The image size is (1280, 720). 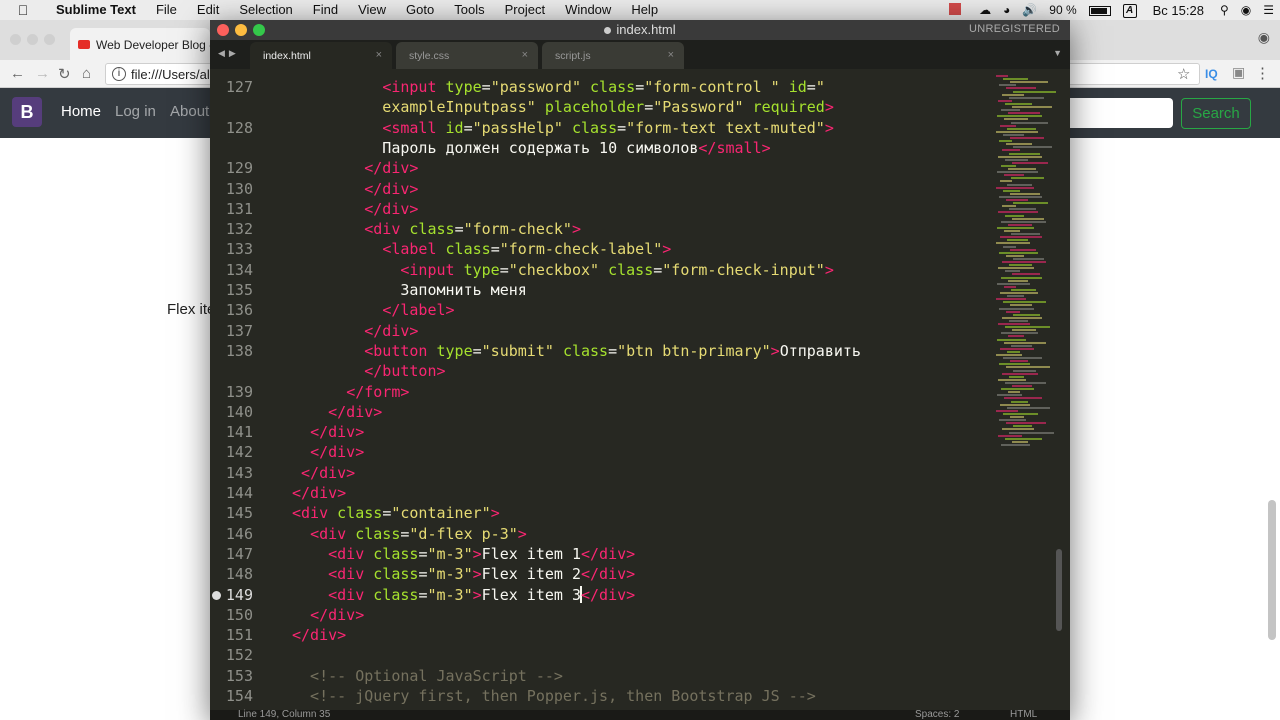 What do you see at coordinates (644, 10) in the screenshot?
I see `menu-help: Help` at bounding box center [644, 10].